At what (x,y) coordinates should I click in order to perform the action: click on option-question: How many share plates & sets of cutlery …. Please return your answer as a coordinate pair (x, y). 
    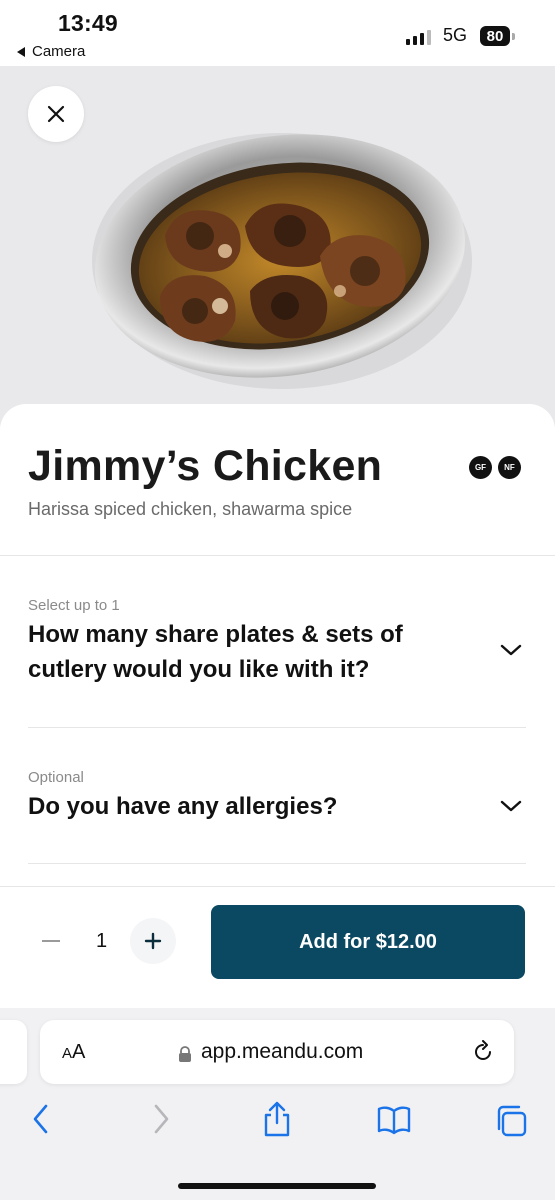
    Looking at the image, I should click on (215, 652).